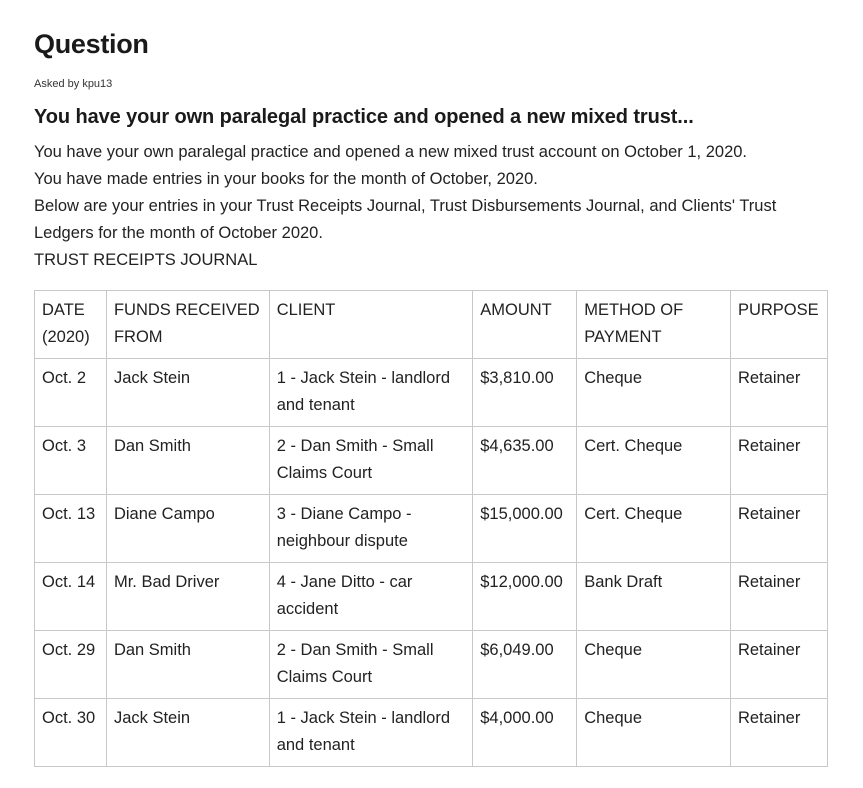 This screenshot has height=788, width=863. What do you see at coordinates (434, 84) in the screenshot?
I see `asked-by-line: Asked by kpu13` at bounding box center [434, 84].